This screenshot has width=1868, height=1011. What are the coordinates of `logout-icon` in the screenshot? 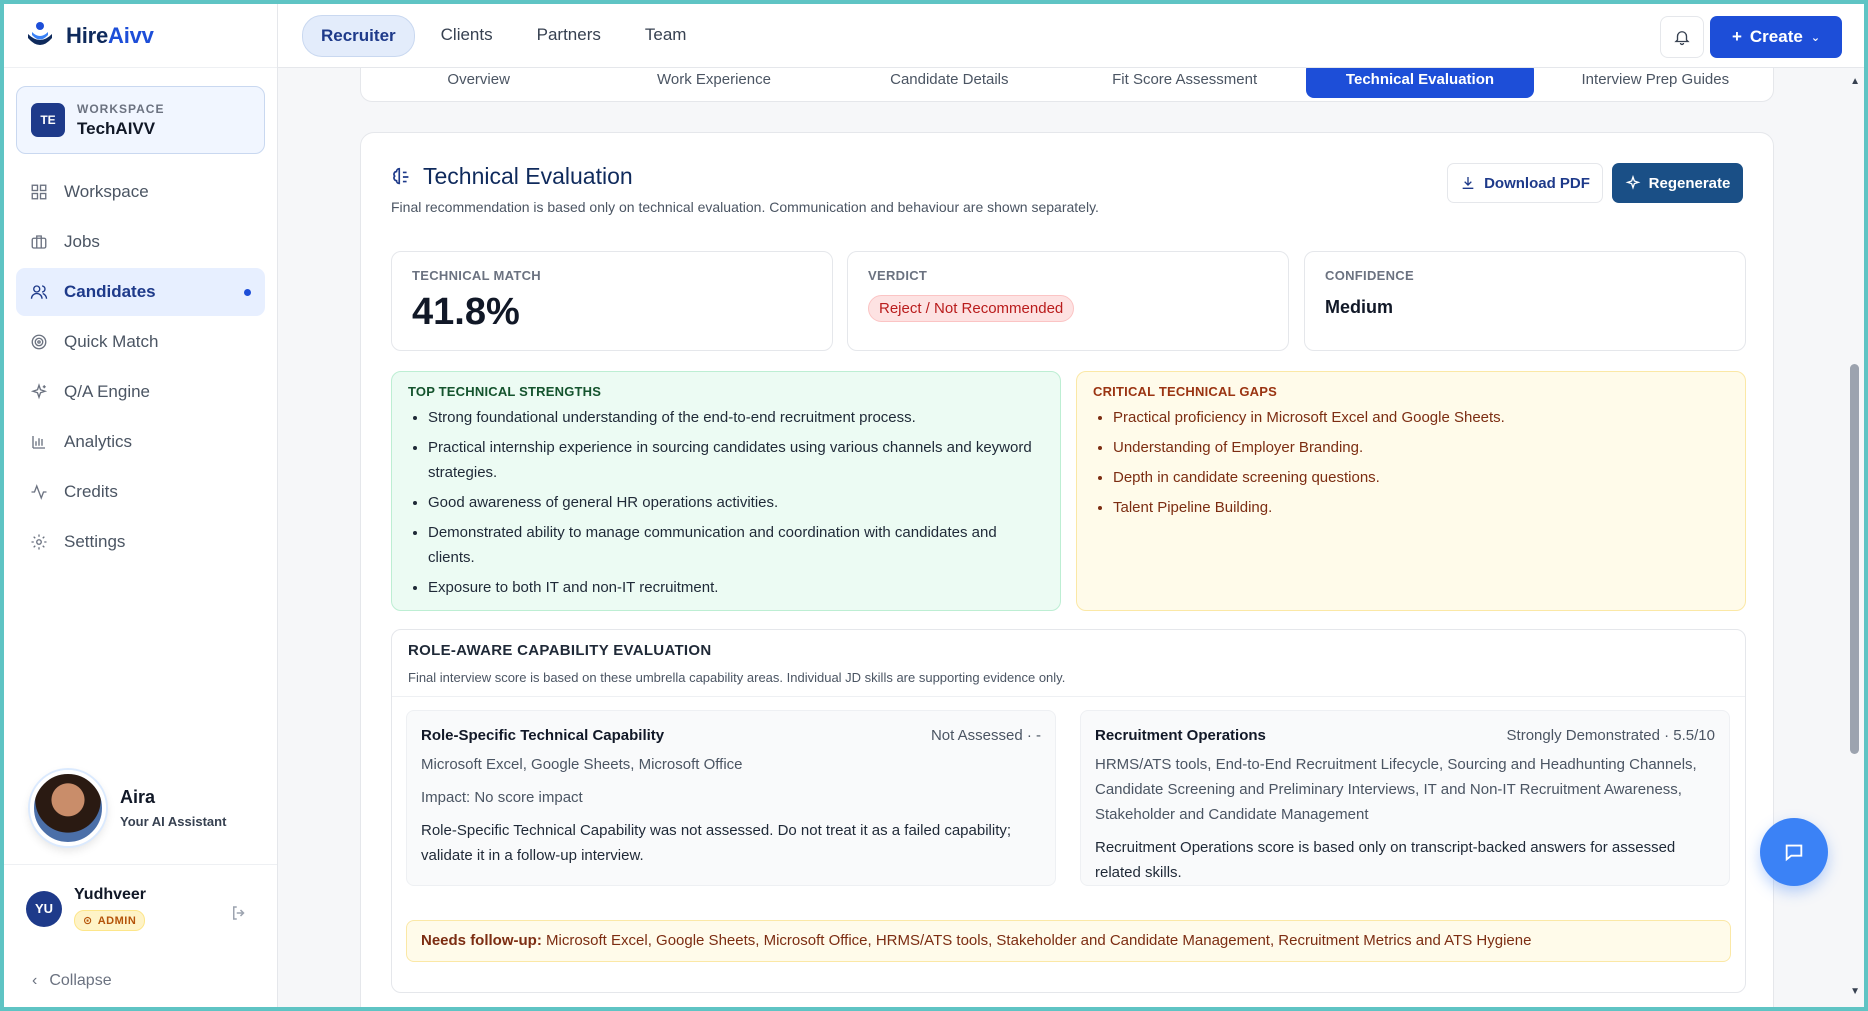 It's located at (239, 913).